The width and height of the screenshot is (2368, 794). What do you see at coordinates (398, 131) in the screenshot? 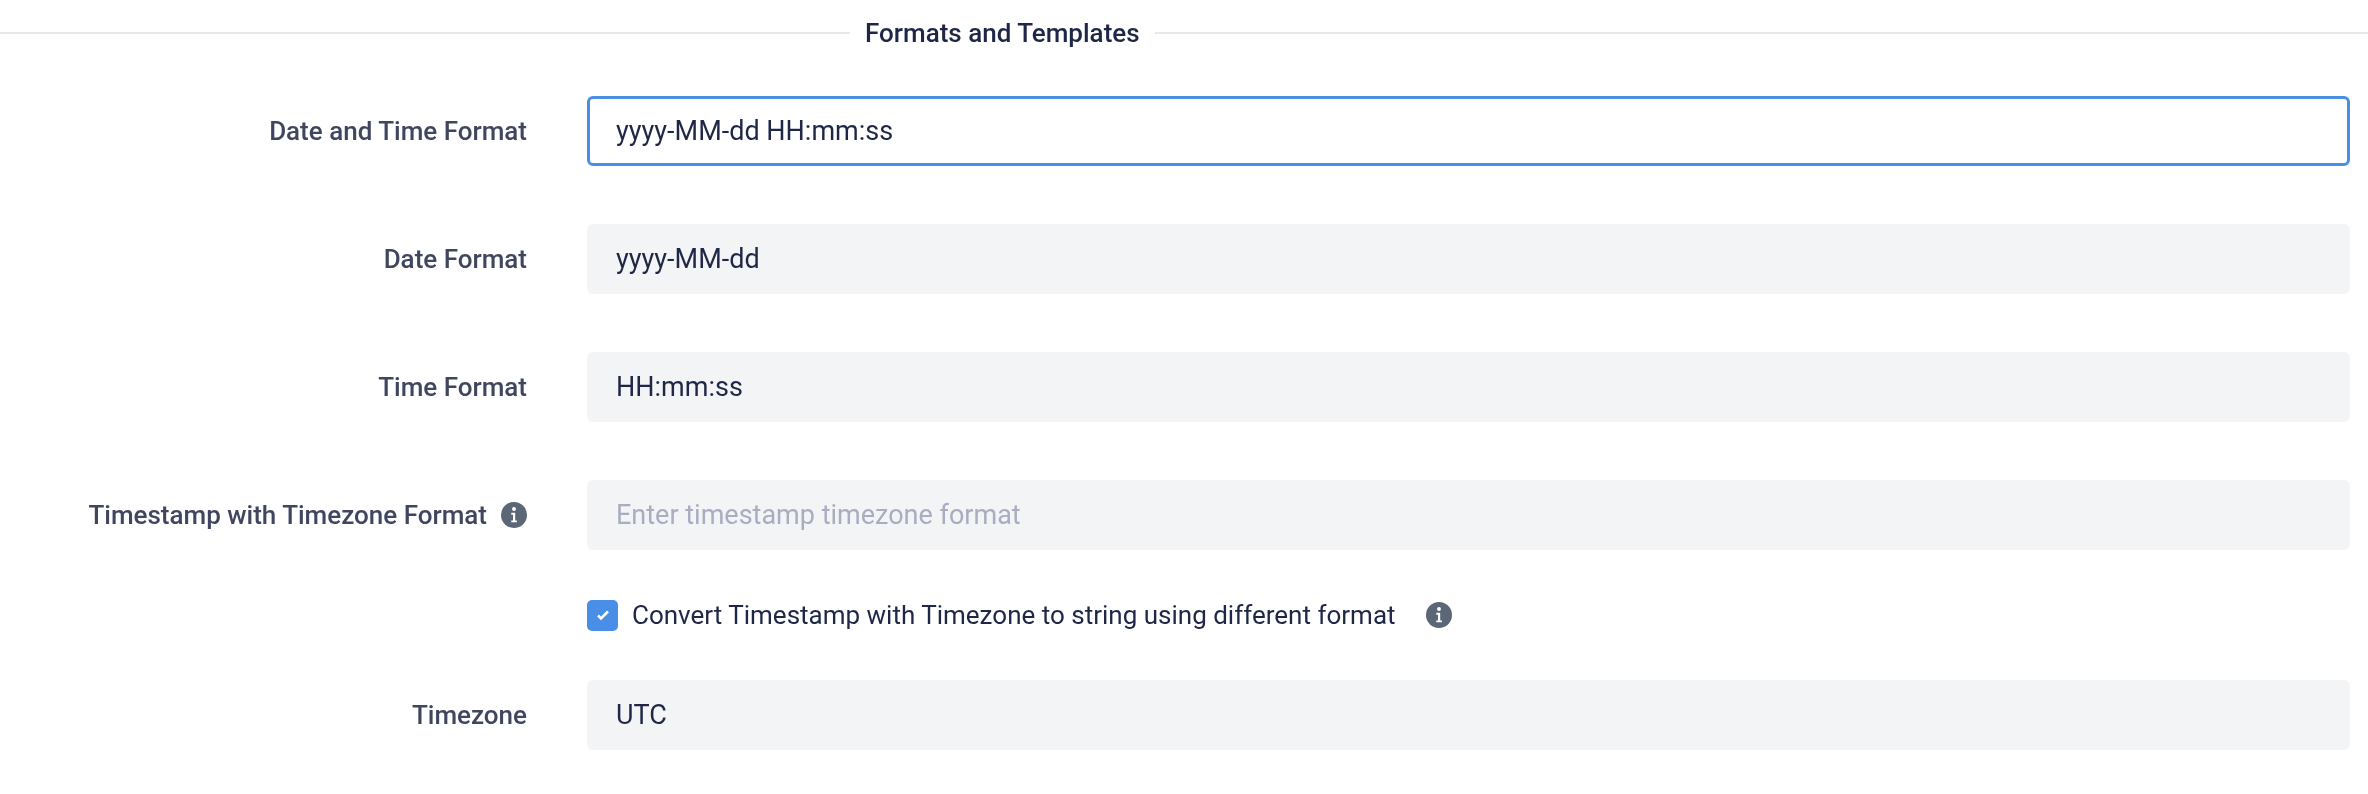
I see `field-label: Date and Time Format` at bounding box center [398, 131].